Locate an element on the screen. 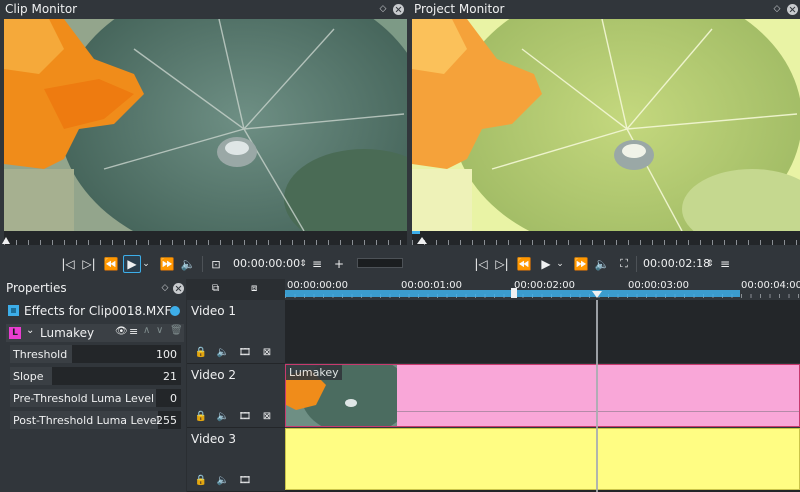  track-name: Video 1 is located at coordinates (214, 311).